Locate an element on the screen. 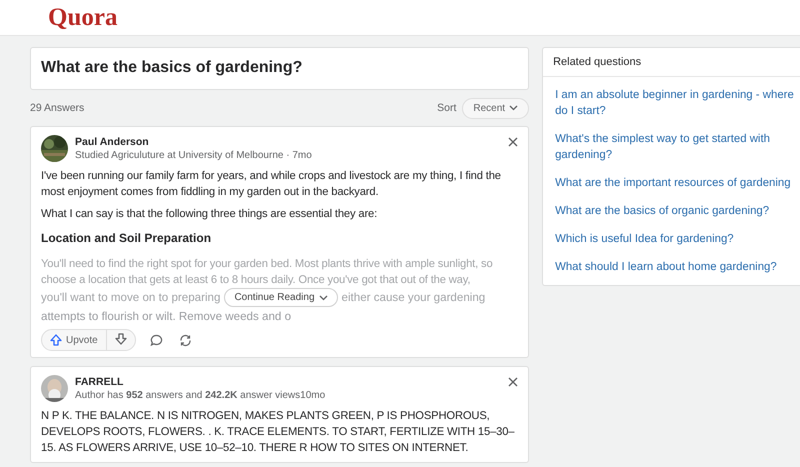 Image resolution: width=800 pixels, height=467 pixels. answer-paragraph: What I can say is that the following three things are essential they are: is located at coordinates (209, 214).